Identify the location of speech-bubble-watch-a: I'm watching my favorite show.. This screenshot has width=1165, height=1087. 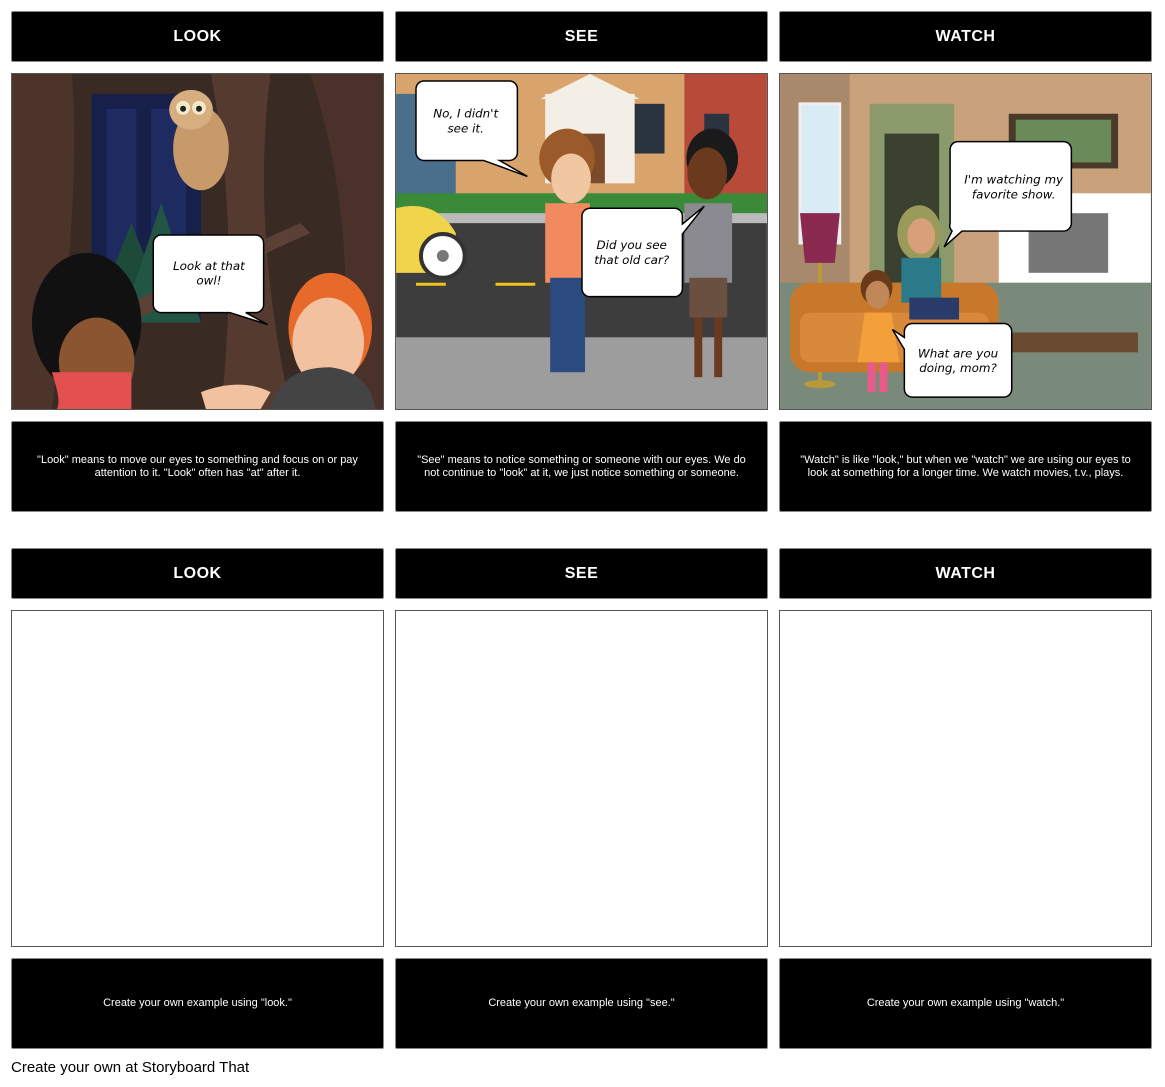
(1008, 194).